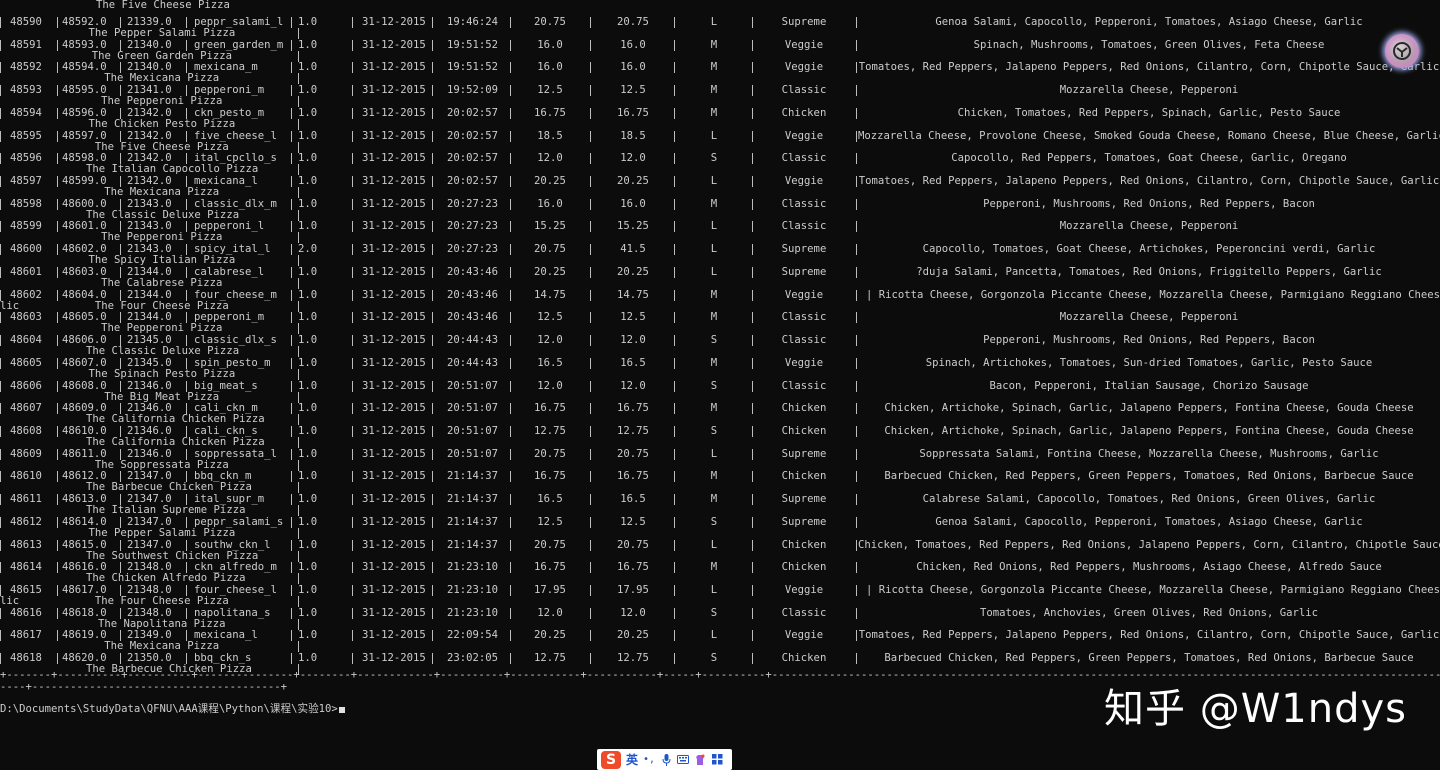  Describe the element at coordinates (550, 158) in the screenshot. I see `cell-unit: 12.0` at that location.